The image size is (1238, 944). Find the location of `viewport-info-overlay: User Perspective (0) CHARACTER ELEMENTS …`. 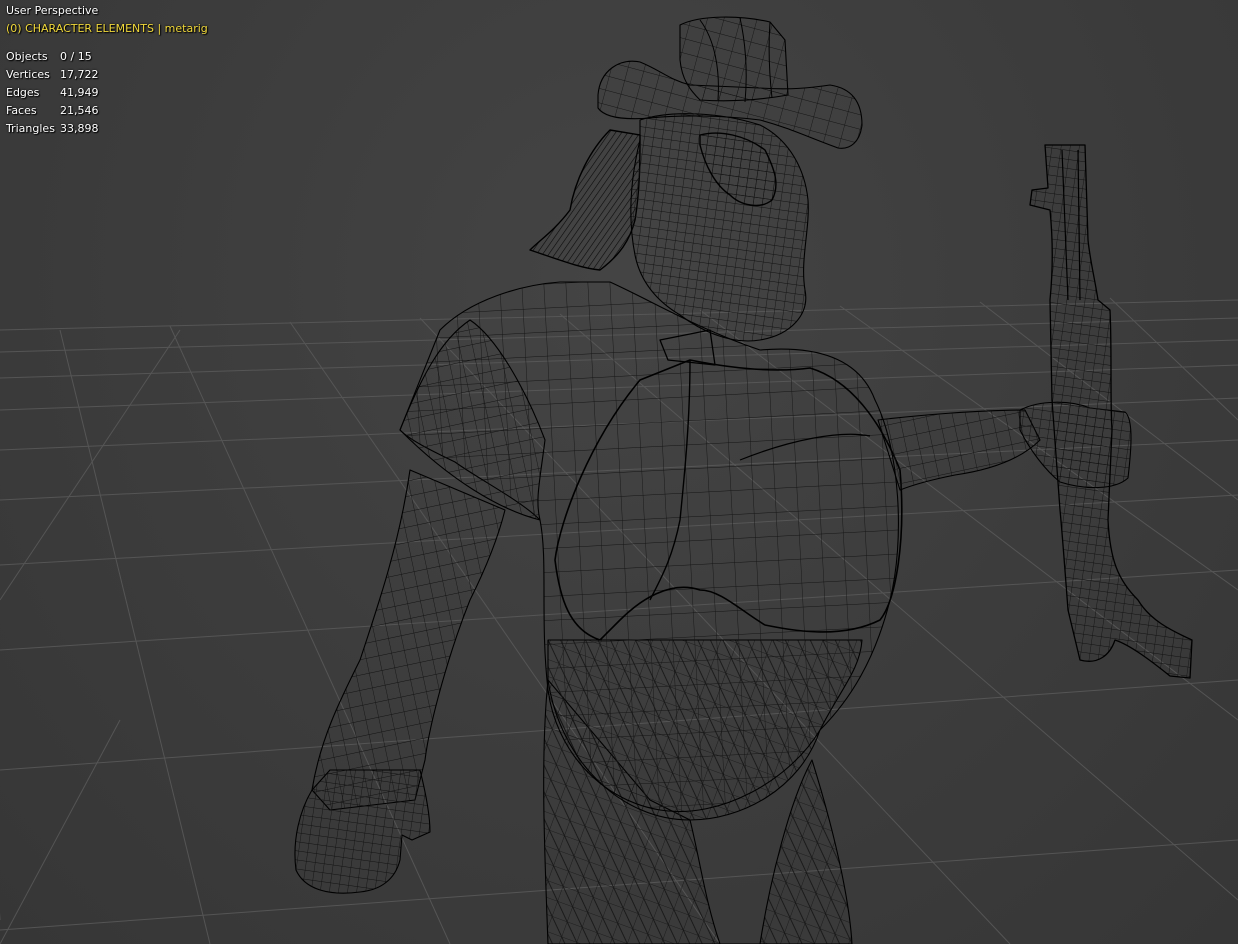

viewport-info-overlay: User Perspective (0) CHARACTER ELEMENTS … is located at coordinates (107, 70).